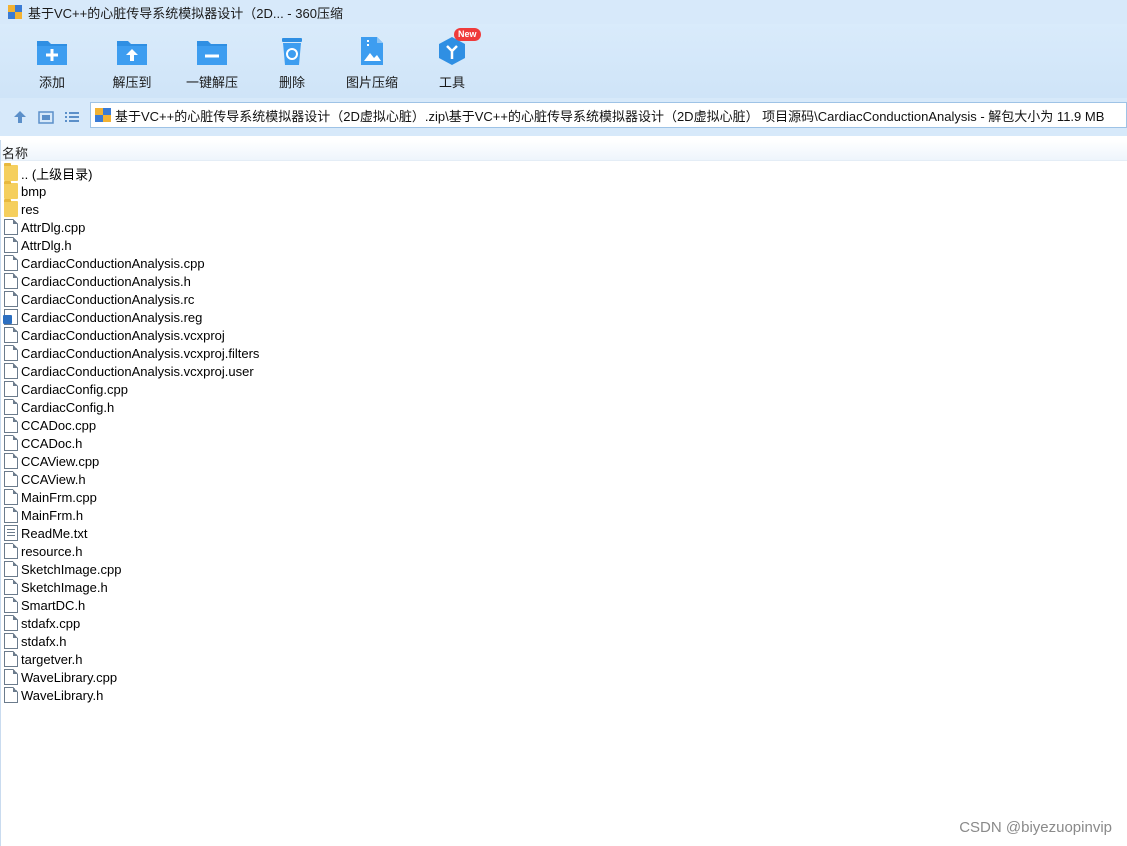 This screenshot has height=846, width=1127. Describe the element at coordinates (54, 533) in the screenshot. I see `file-name: ReadMe.txt` at that location.